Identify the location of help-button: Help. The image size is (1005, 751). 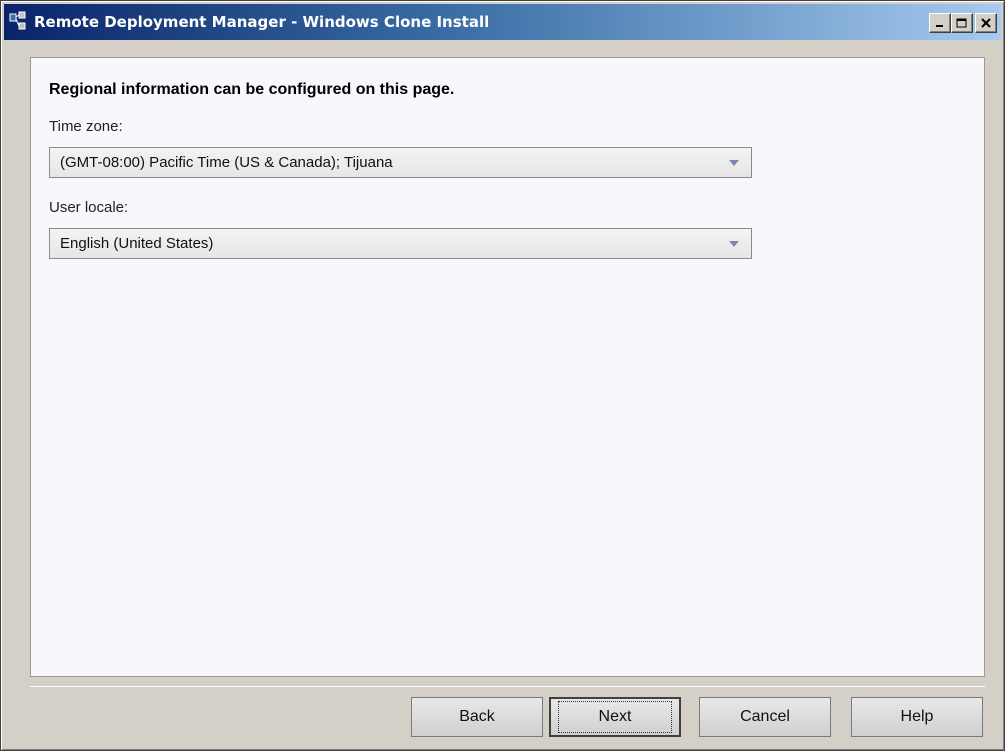
(917, 717).